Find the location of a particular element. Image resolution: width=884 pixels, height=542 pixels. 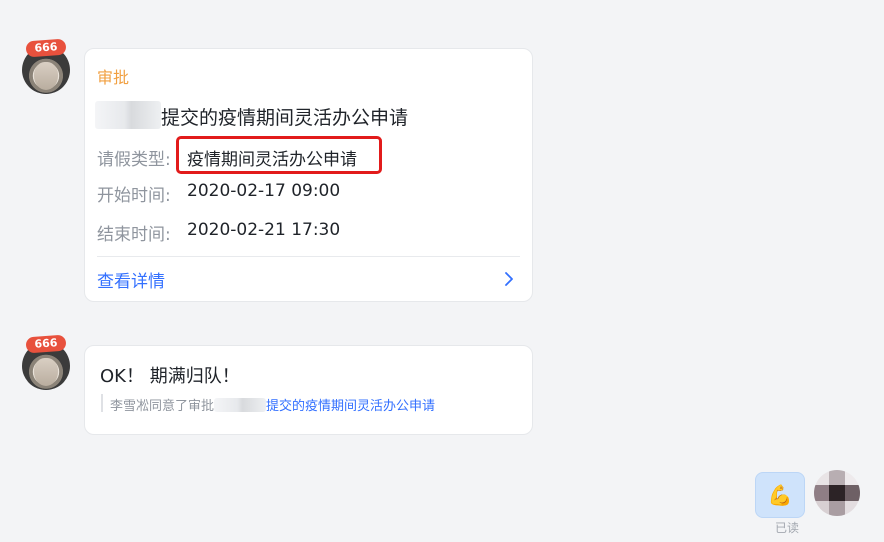

start-time-label: 开始时间: is located at coordinates (134, 196).